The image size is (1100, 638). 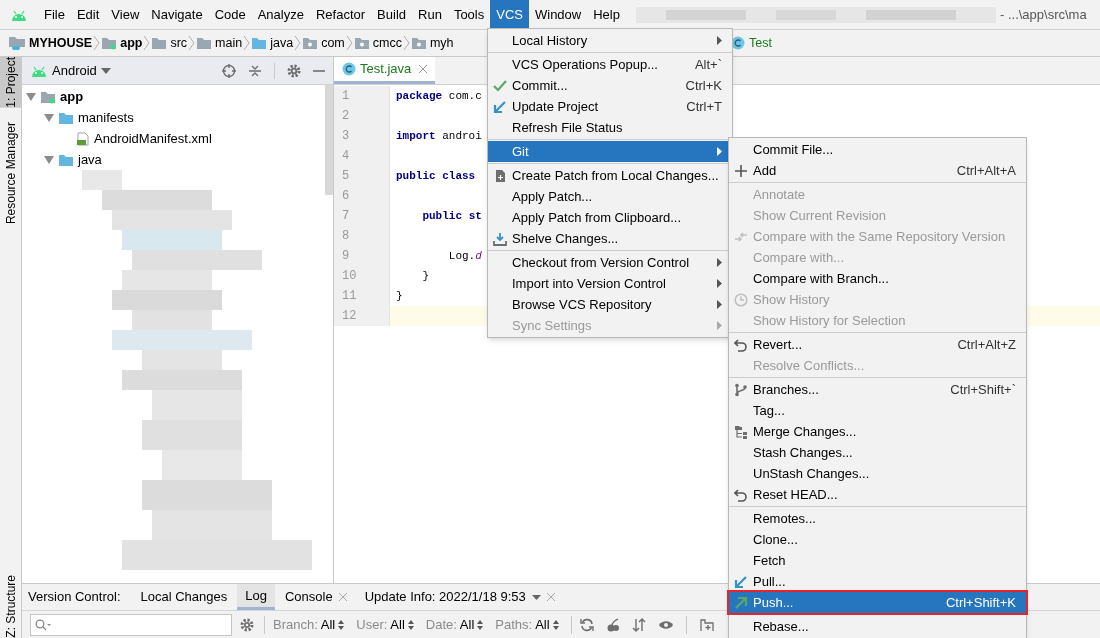 I want to click on line-number: 4, so click(x=362, y=156).